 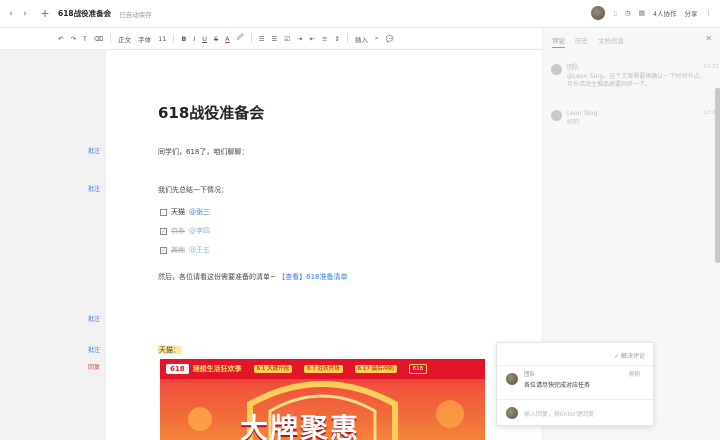 I want to click on strike-button: S, so click(x=216, y=39).